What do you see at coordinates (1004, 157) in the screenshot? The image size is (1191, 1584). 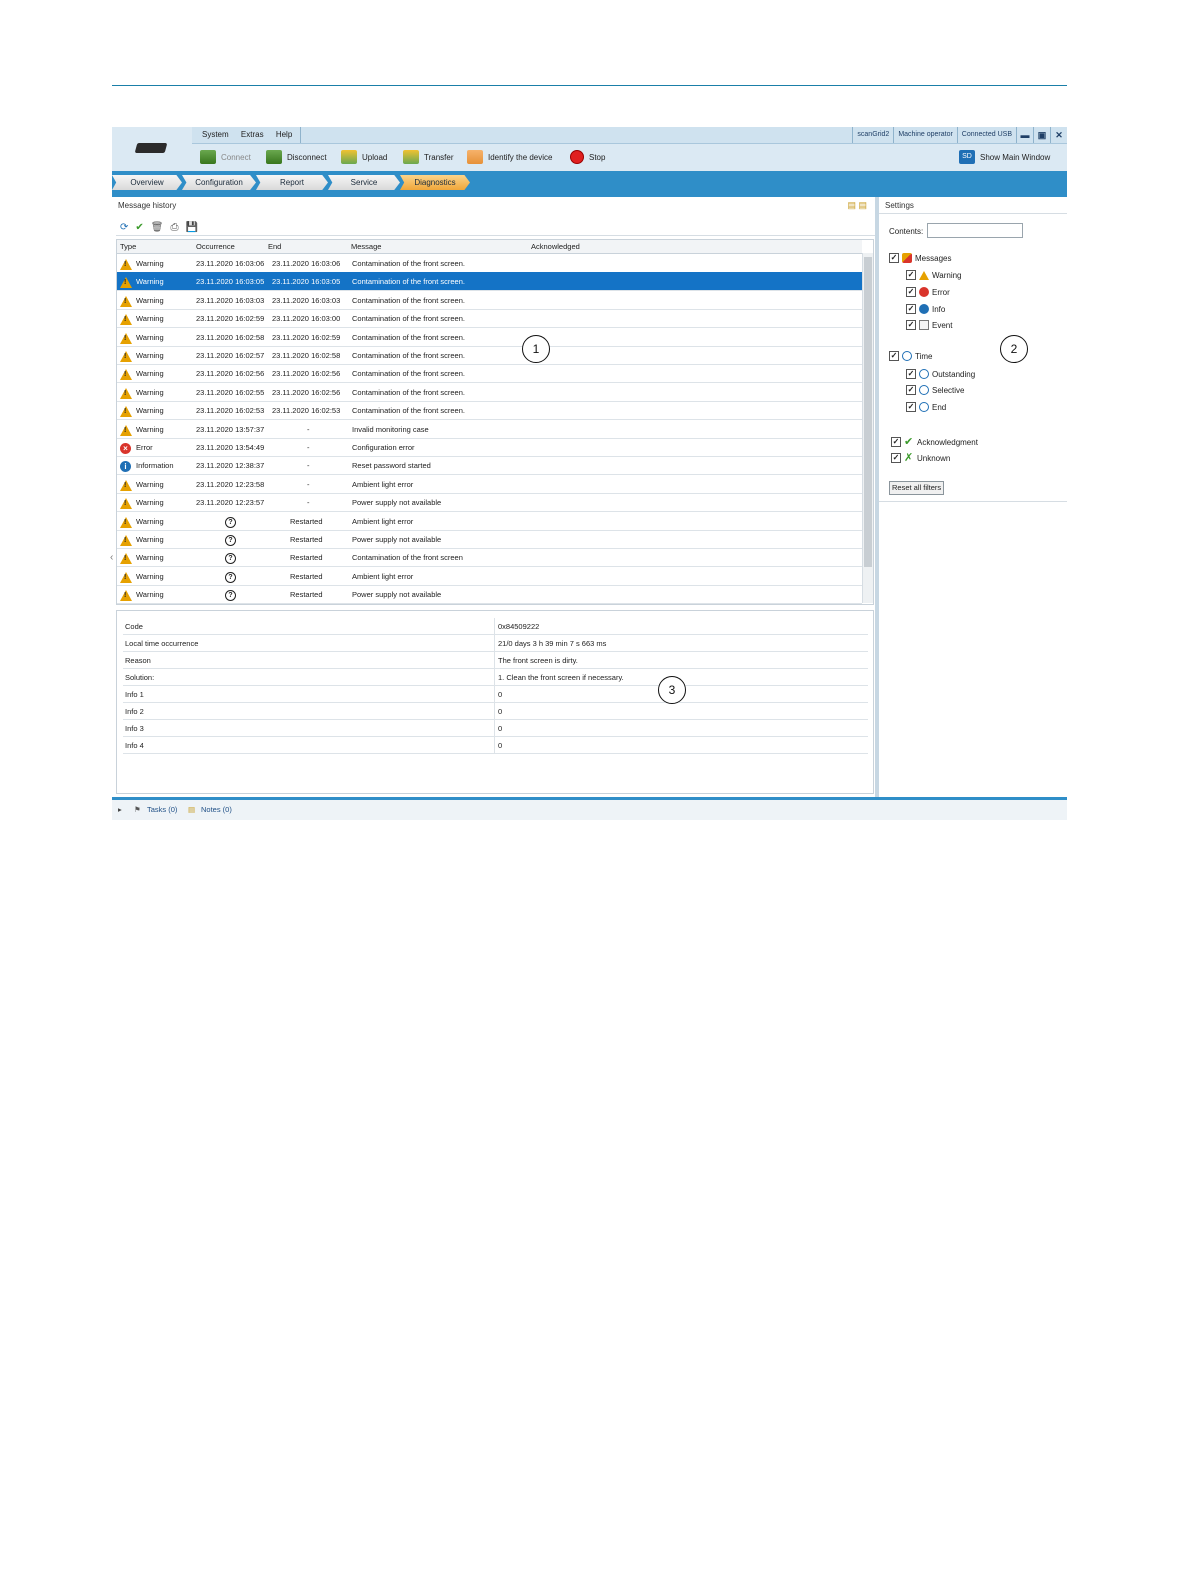 I see `show-main-window-button: SD Show Main Window` at bounding box center [1004, 157].